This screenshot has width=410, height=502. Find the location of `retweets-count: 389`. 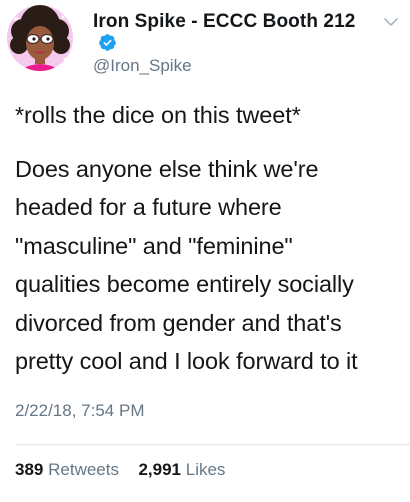

retweets-count: 389 is located at coordinates (29, 469).